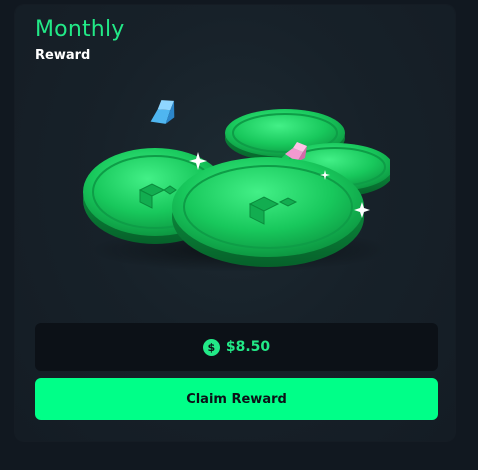 This screenshot has width=478, height=470. I want to click on reward-amount-display: $ $8.50, so click(236, 347).